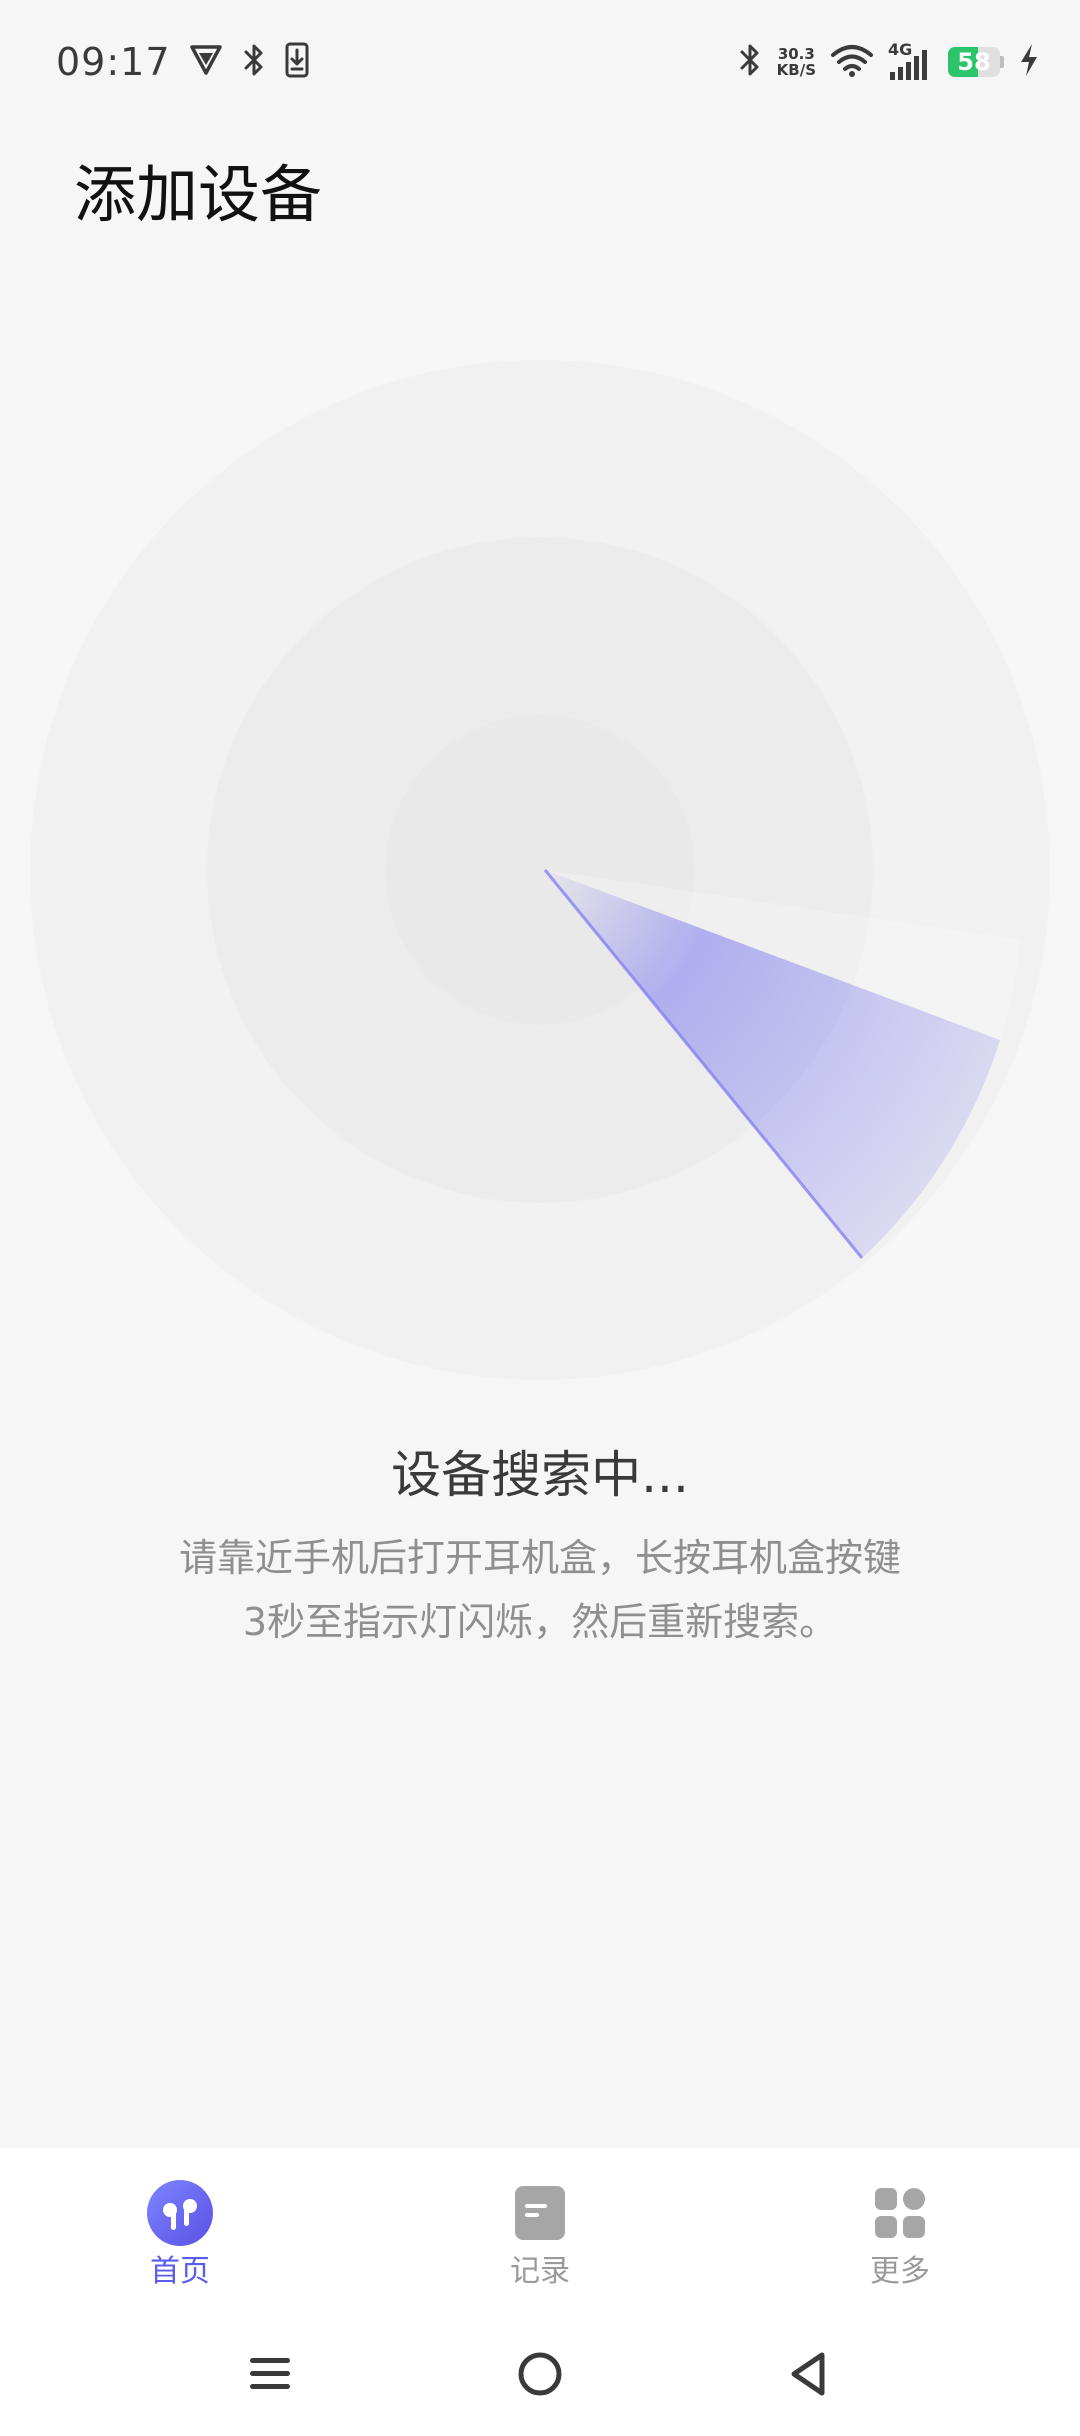 Image resolution: width=1080 pixels, height=2436 pixels. What do you see at coordinates (206, 62) in the screenshot?
I see `vpn-shield-icon` at bounding box center [206, 62].